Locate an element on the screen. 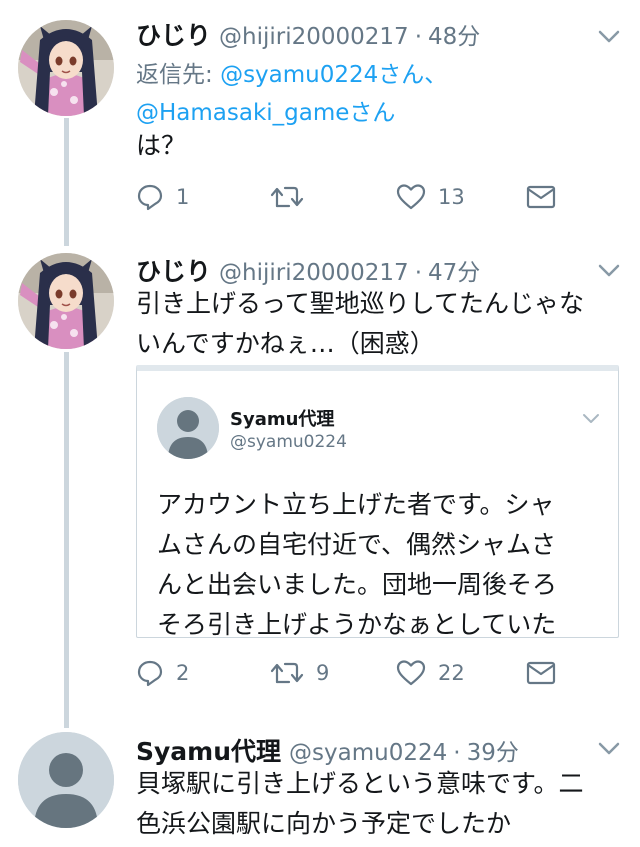 The height and width of the screenshot is (847, 640). tweet-text-line: 色浜公園駅に向かう予定でしたか is located at coordinates (324, 823).